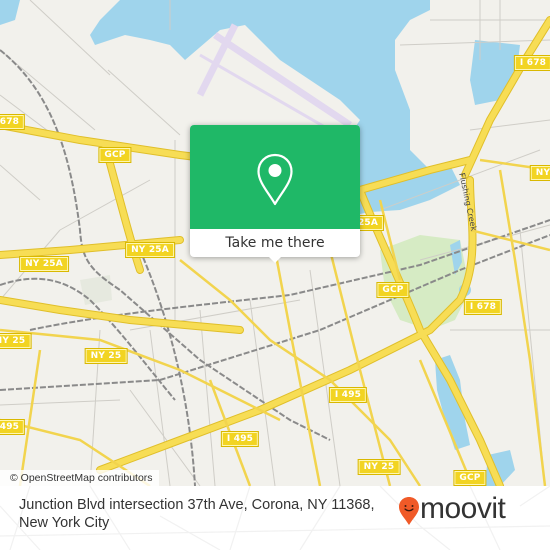  I want to click on water-inlet-ne, so click(495, 72).